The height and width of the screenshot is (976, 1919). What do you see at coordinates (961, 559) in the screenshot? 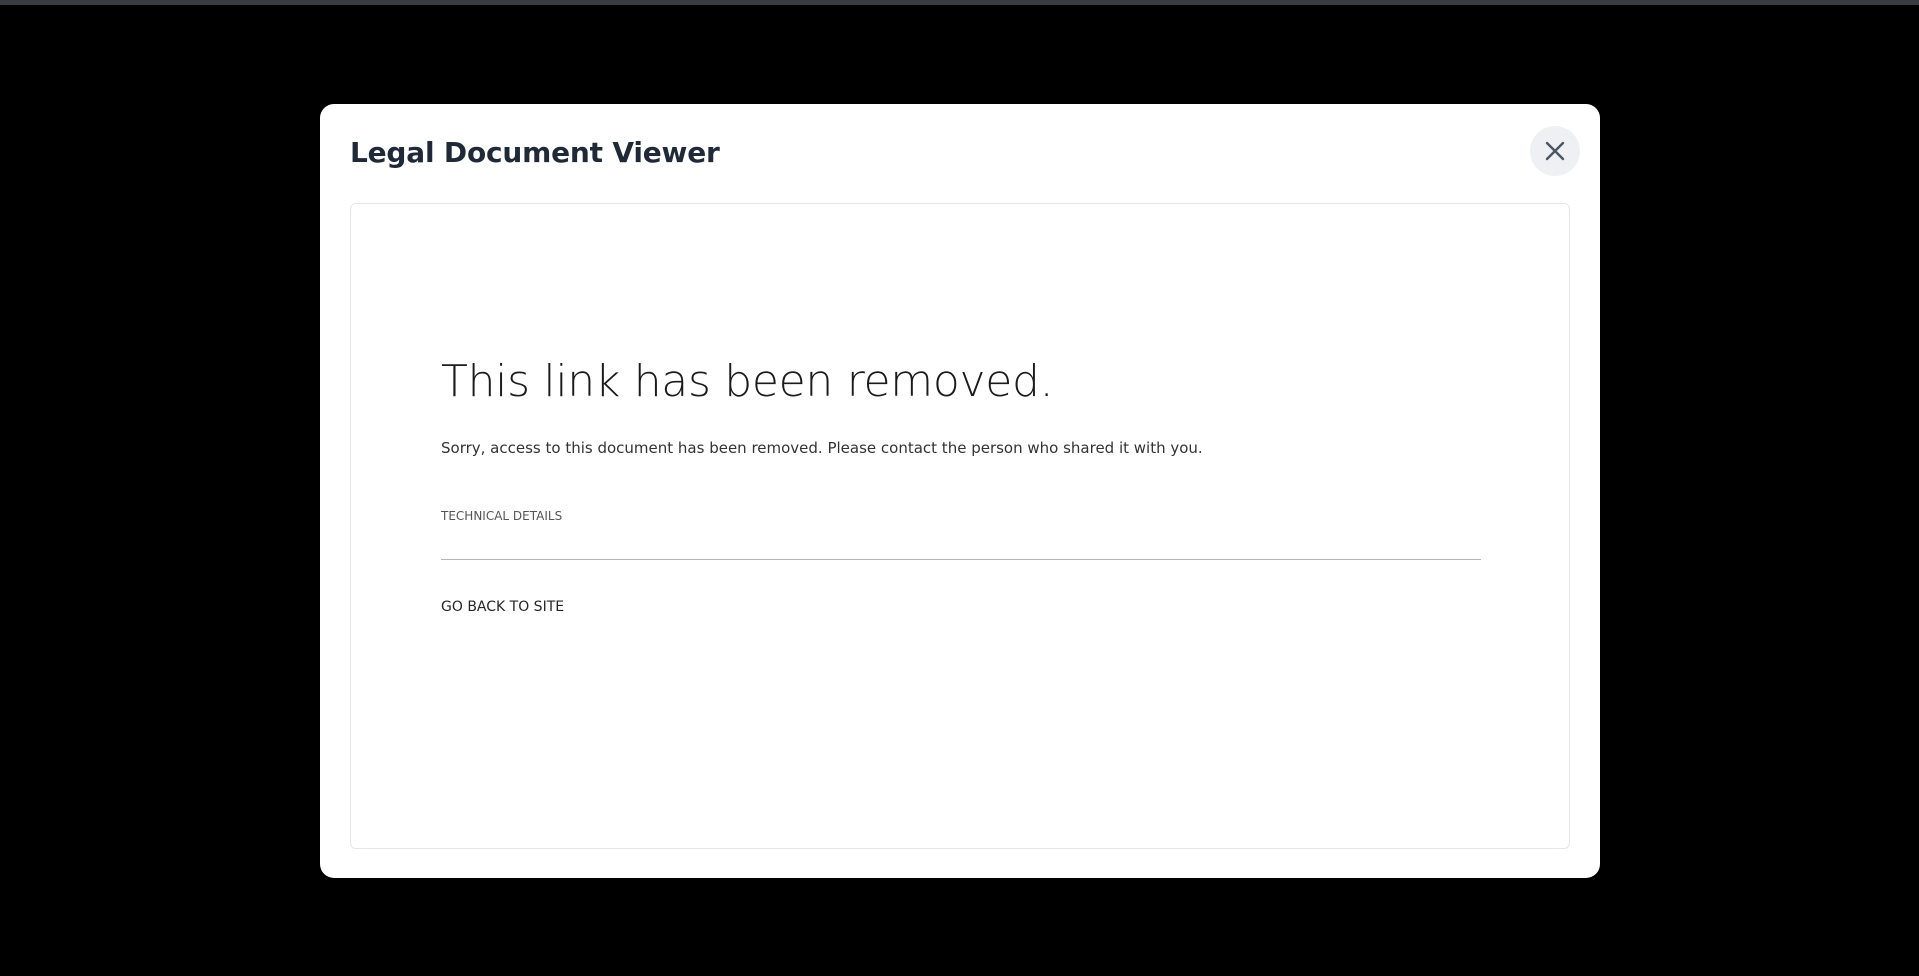
I see `divider` at bounding box center [961, 559].